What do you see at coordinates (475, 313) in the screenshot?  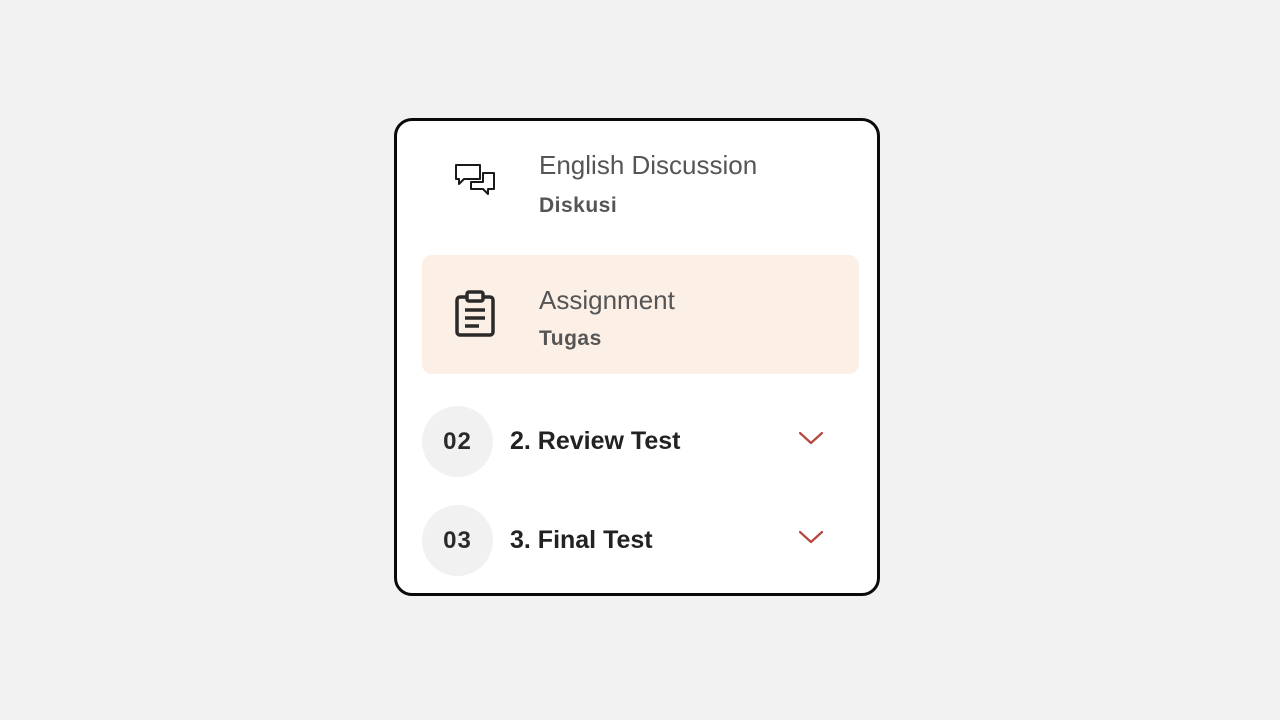 I see `clipboard-list-icon` at bounding box center [475, 313].